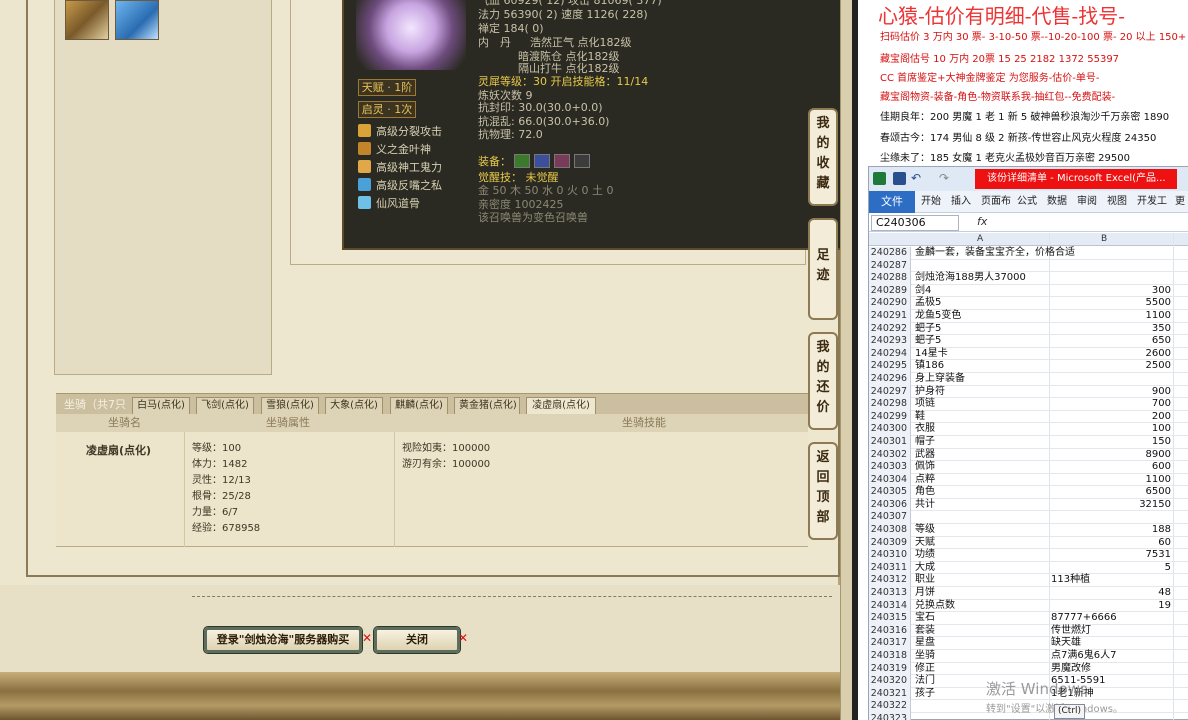  I want to click on table-row: 240319 修正 男魔改修, so click(1028, 669).